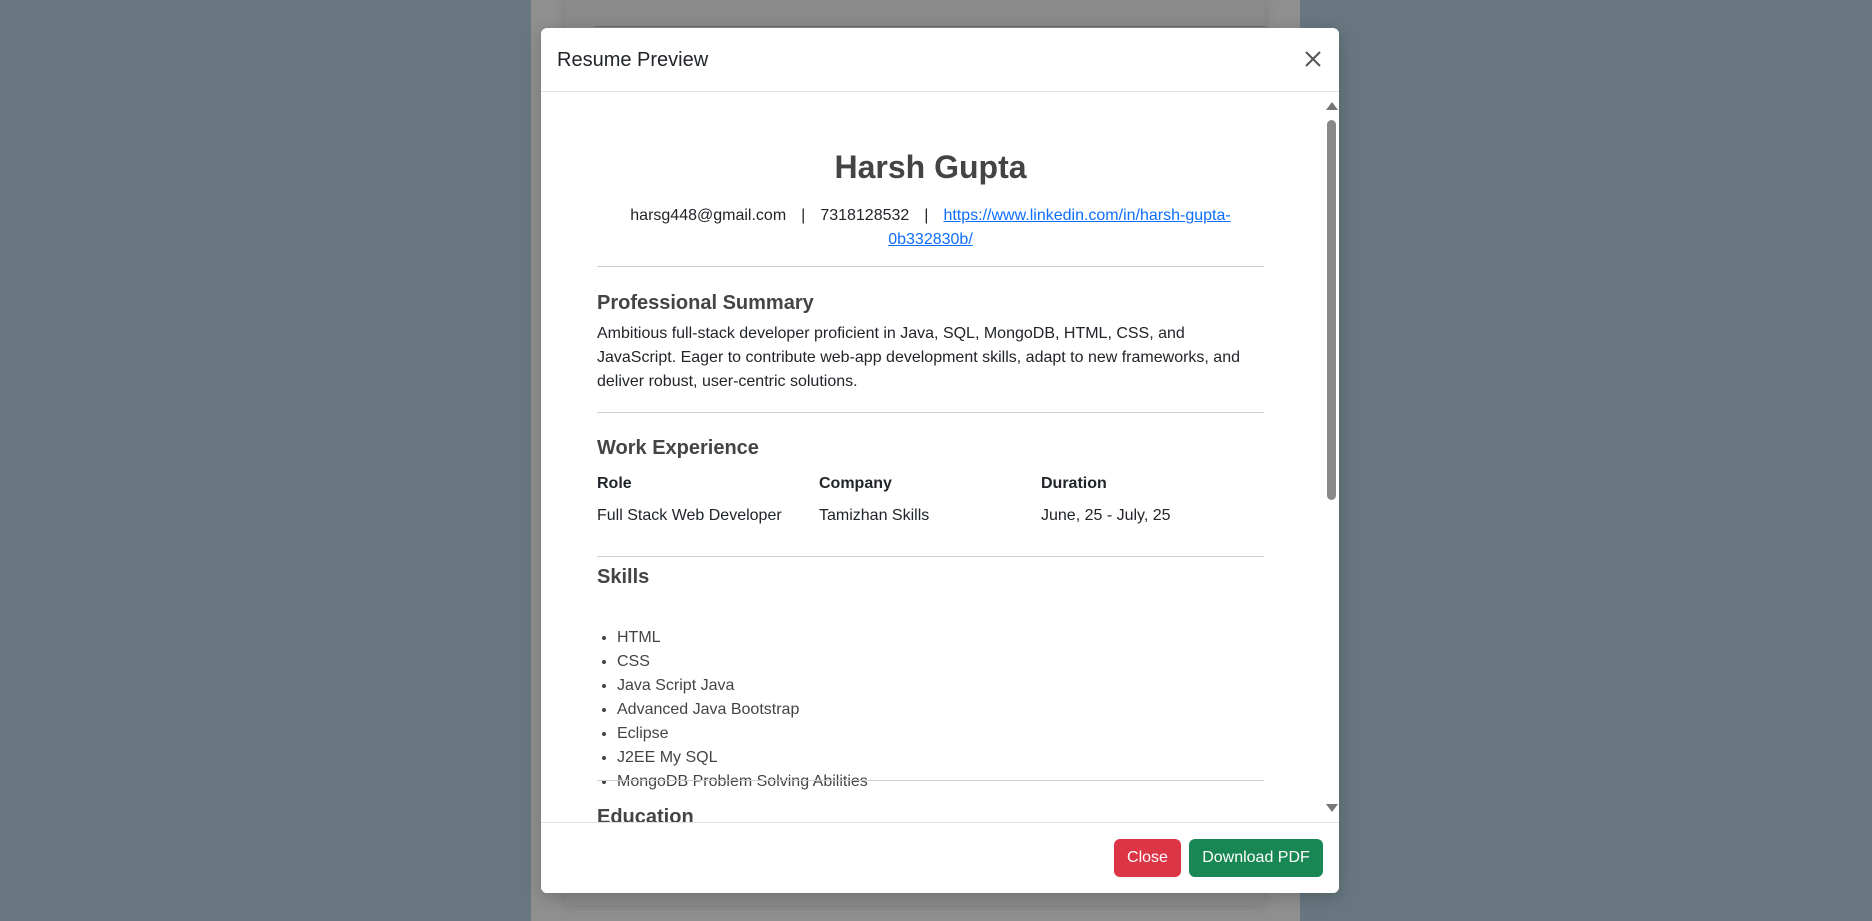 Image resolution: width=1872 pixels, height=921 pixels. I want to click on work-heading: Work Experience, so click(678, 448).